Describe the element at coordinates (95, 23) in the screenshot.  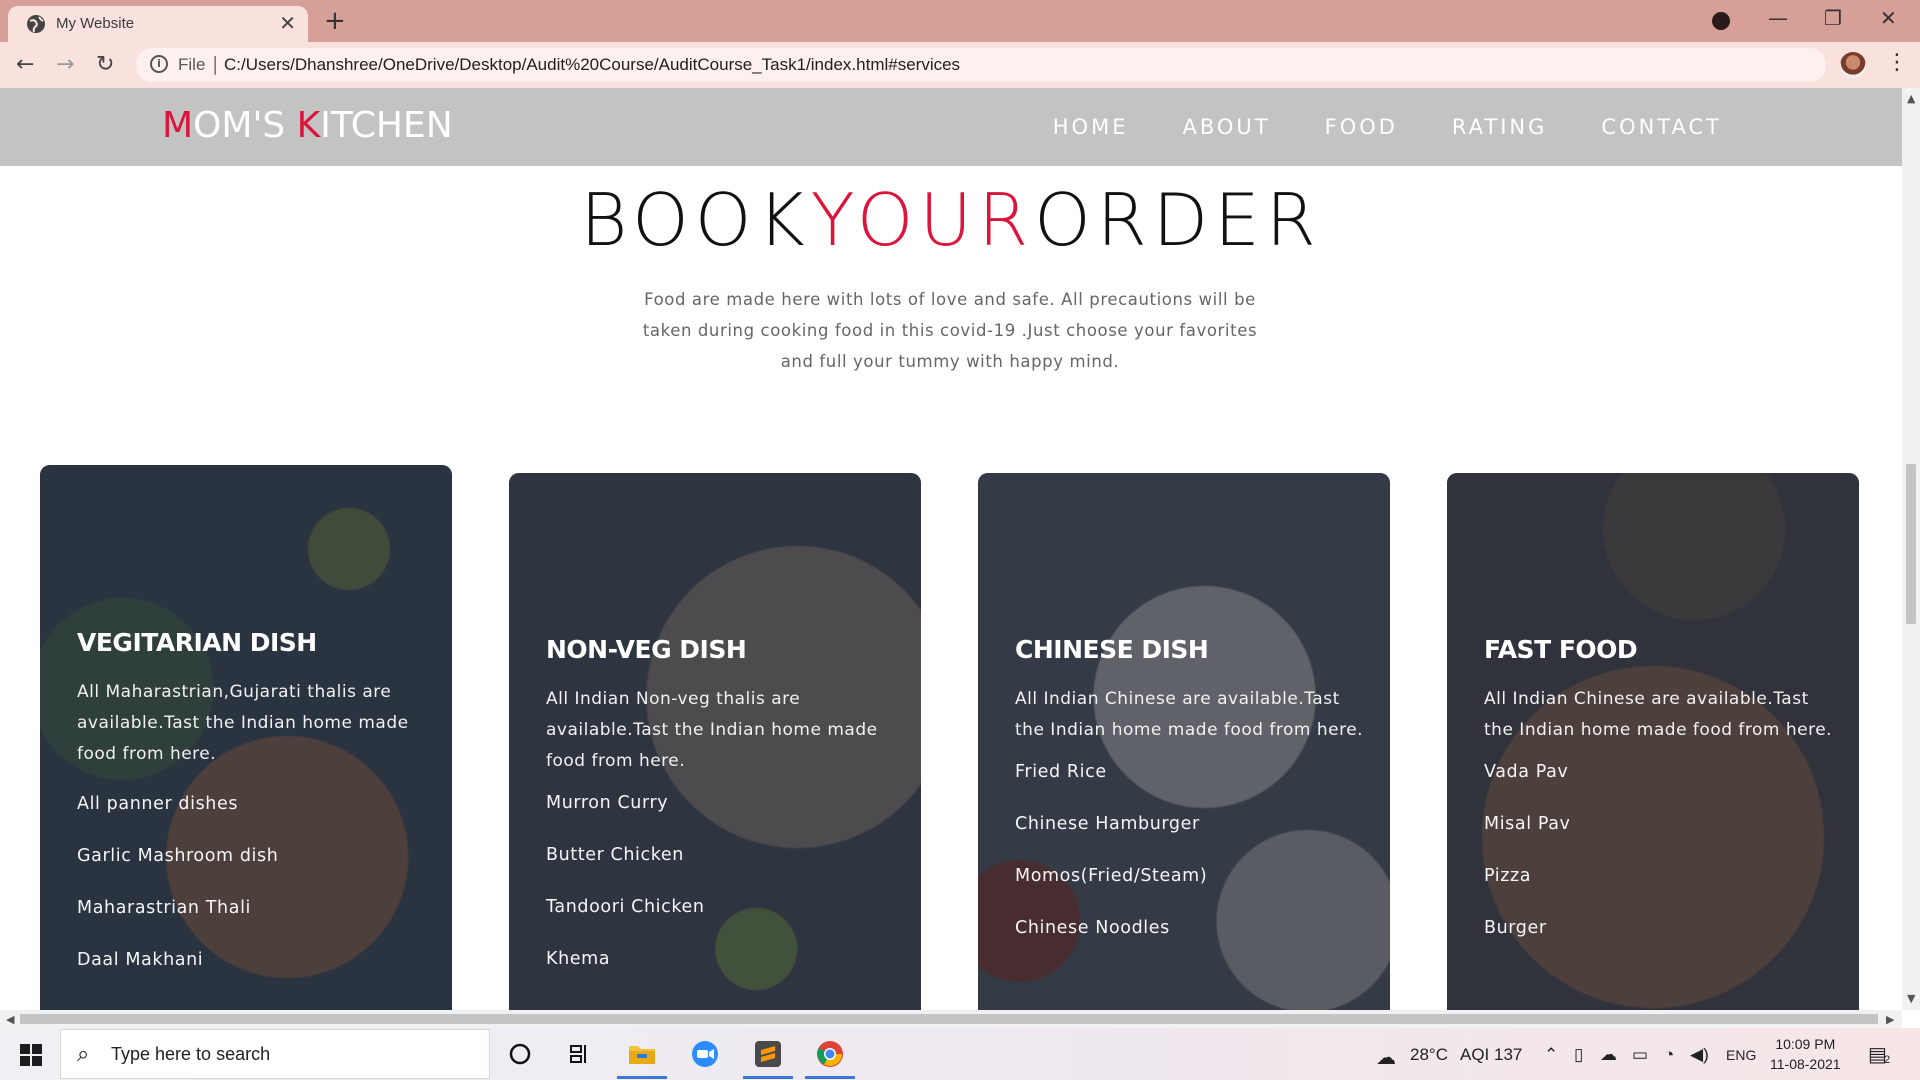
I see `tab-title: My Website` at that location.